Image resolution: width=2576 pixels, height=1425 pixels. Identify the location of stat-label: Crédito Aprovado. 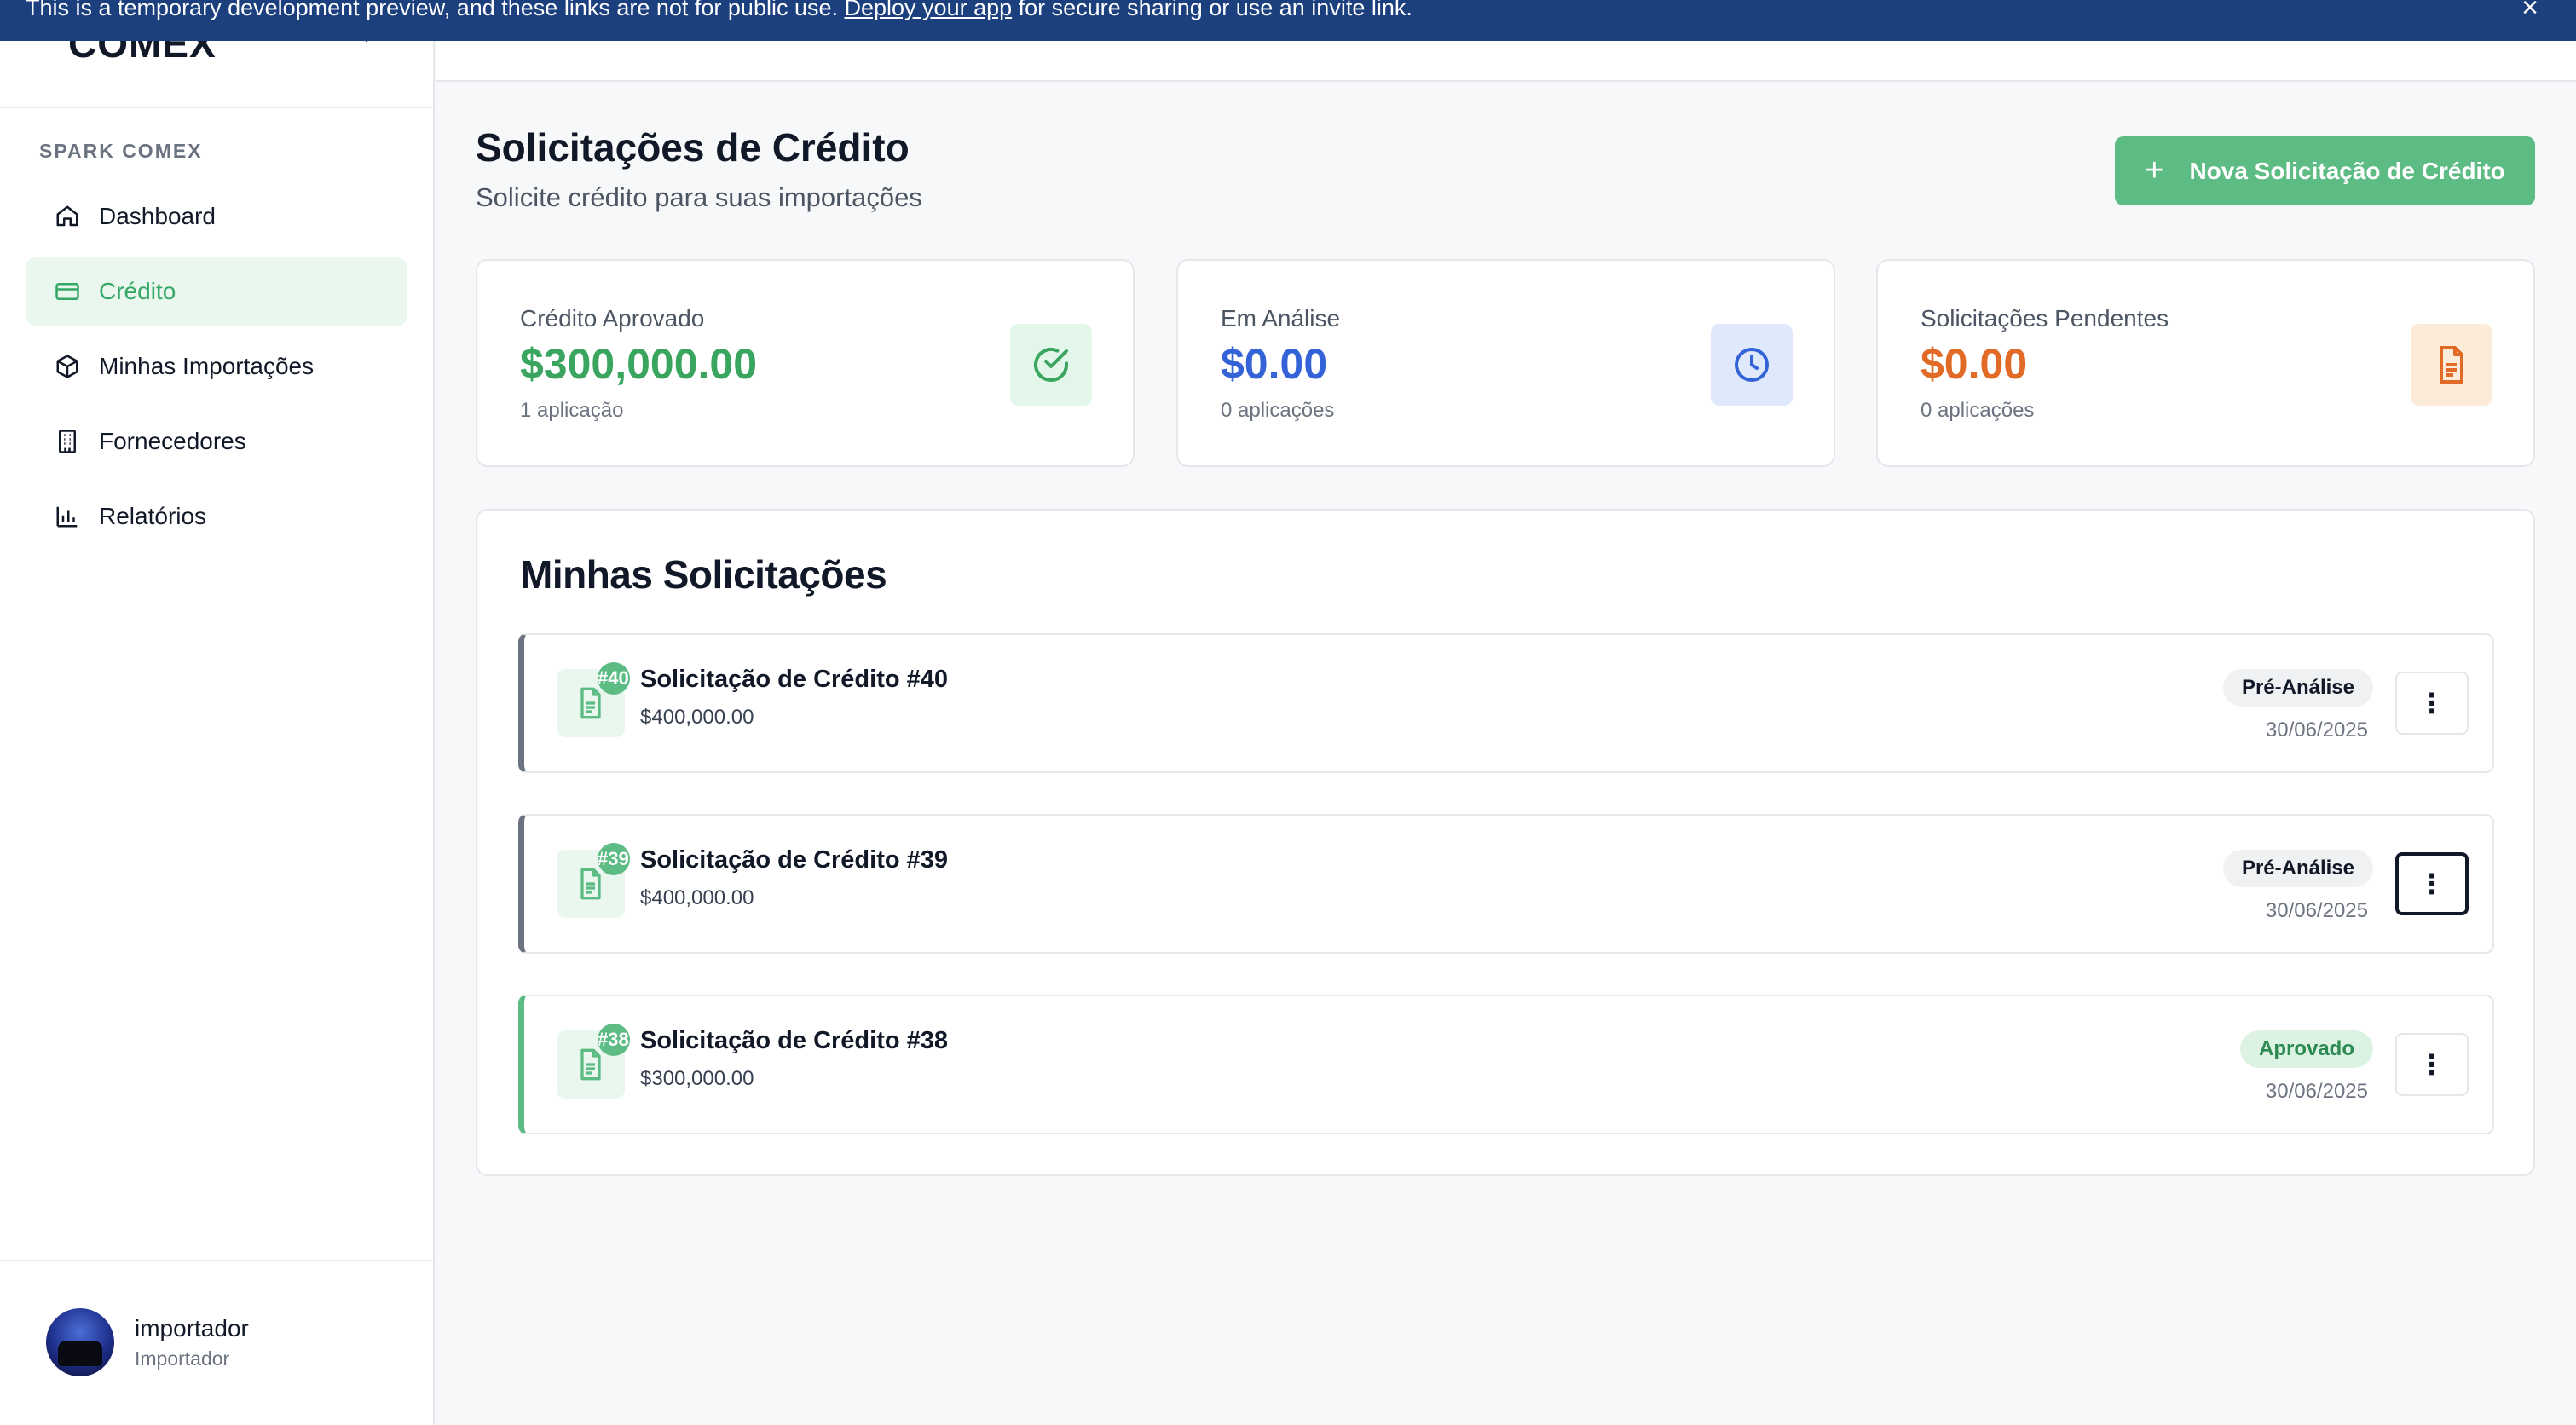
(612, 318).